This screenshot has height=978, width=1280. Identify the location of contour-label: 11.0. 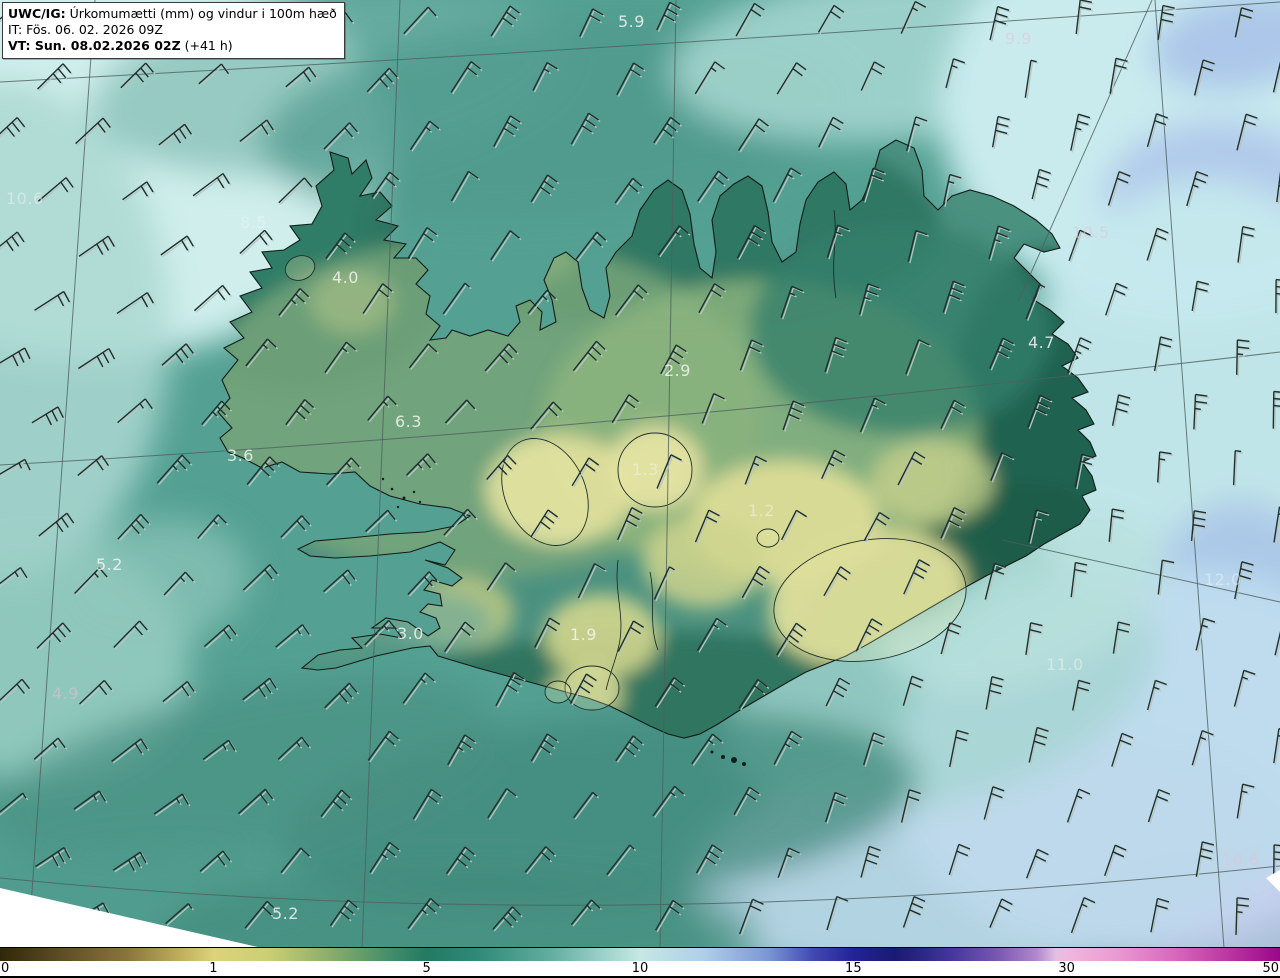
(1065, 664).